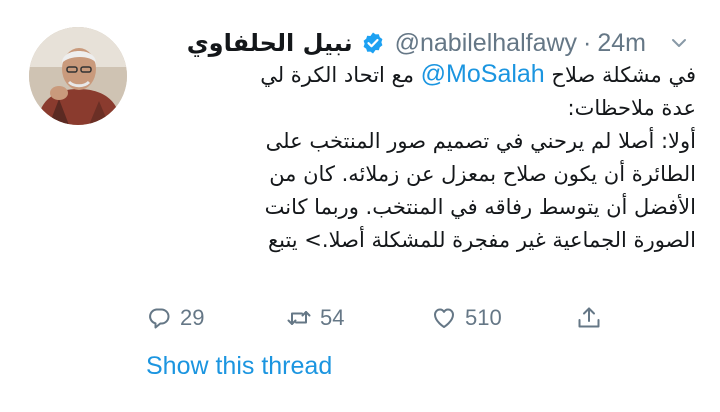 This screenshot has height=412, width=720. I want to click on reply-count: 29, so click(192, 317).